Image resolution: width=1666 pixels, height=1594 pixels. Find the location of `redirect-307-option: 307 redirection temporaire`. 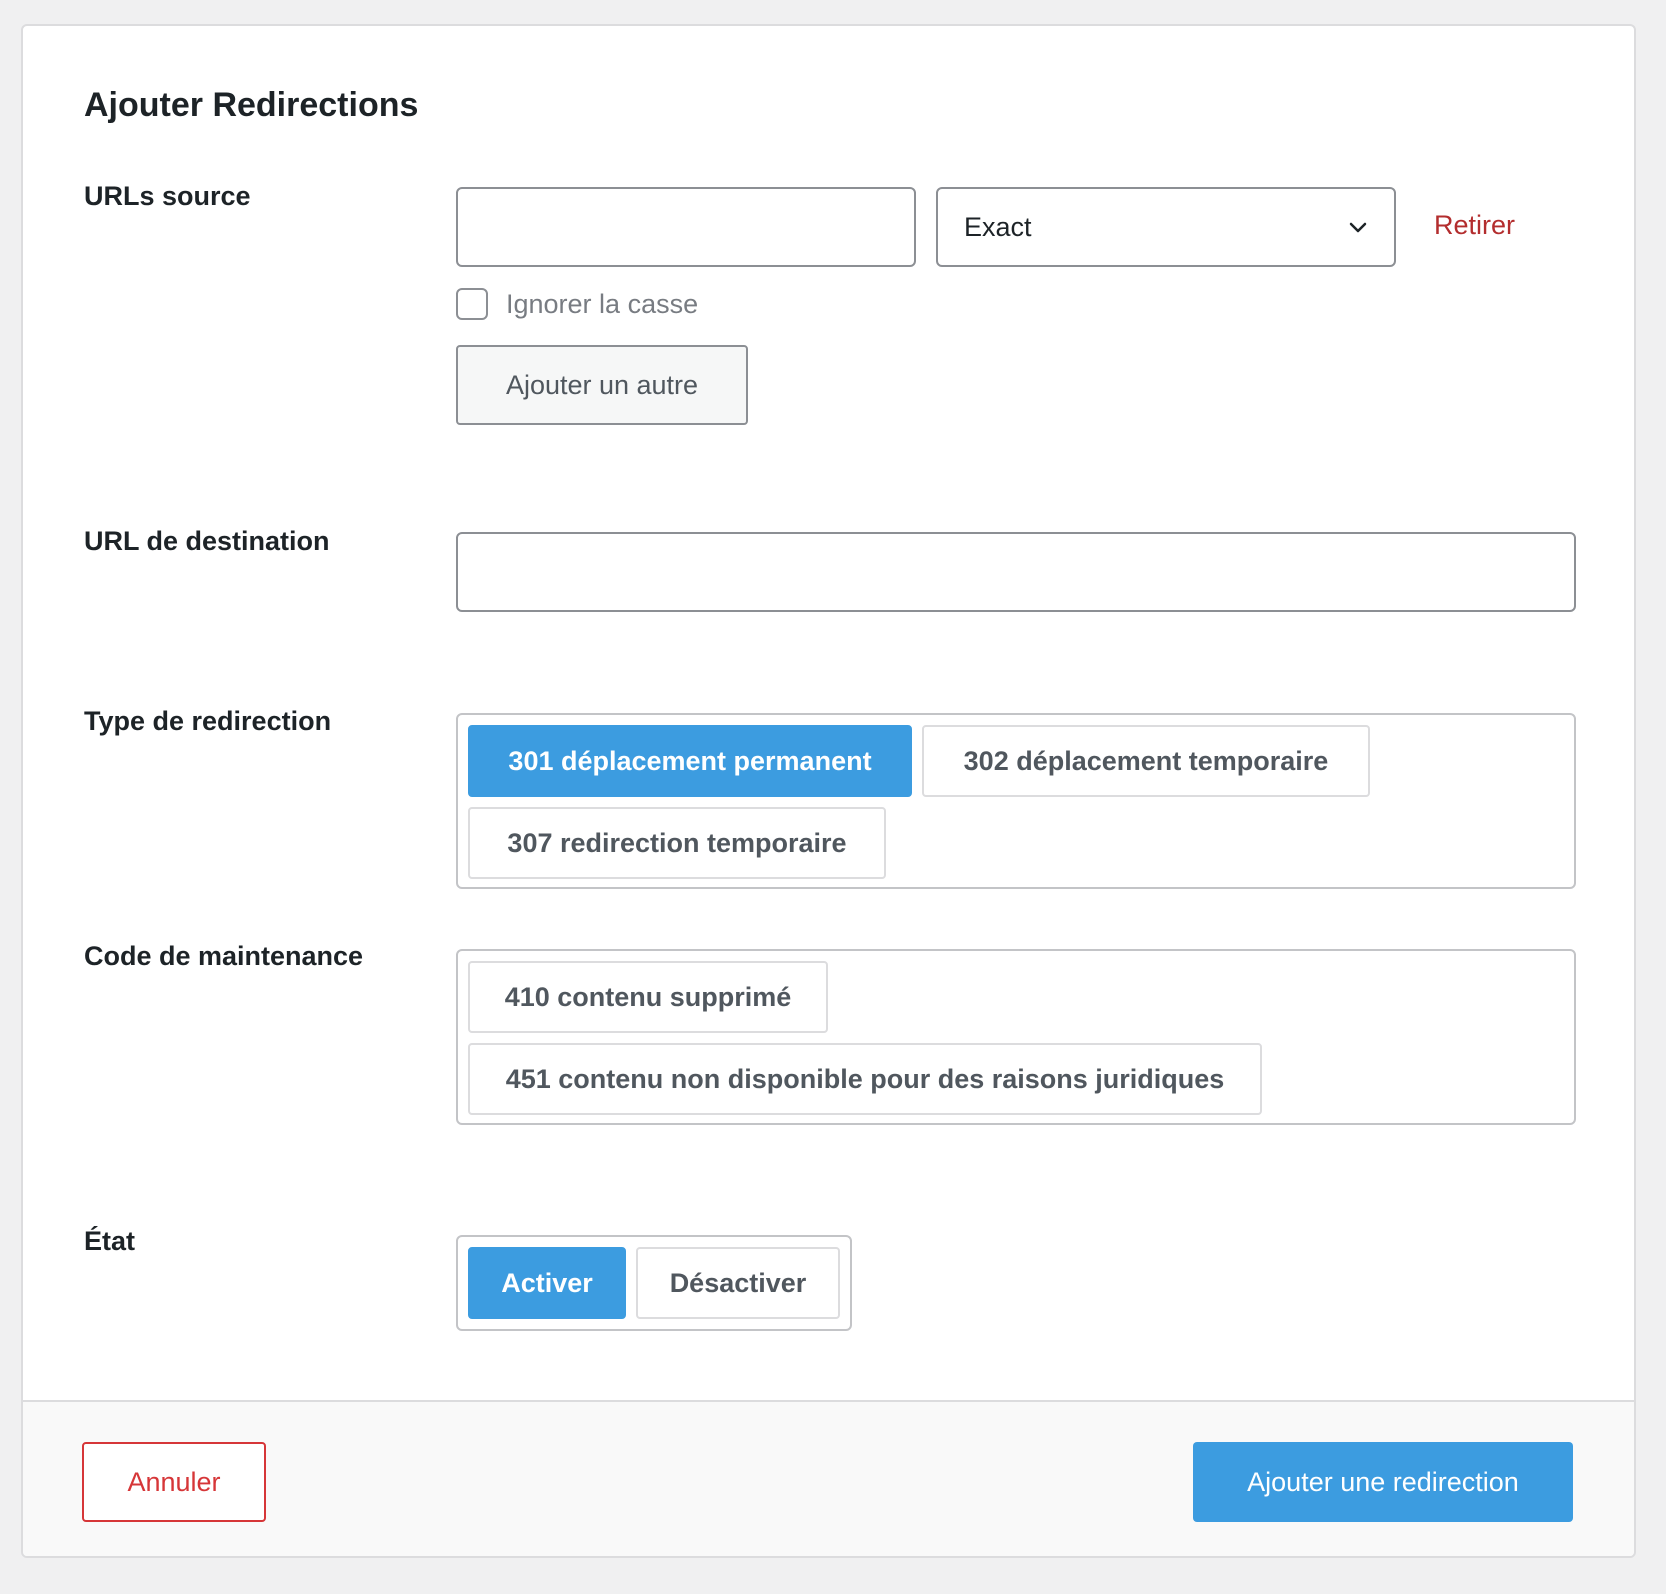

redirect-307-option: 307 redirection temporaire is located at coordinates (677, 843).